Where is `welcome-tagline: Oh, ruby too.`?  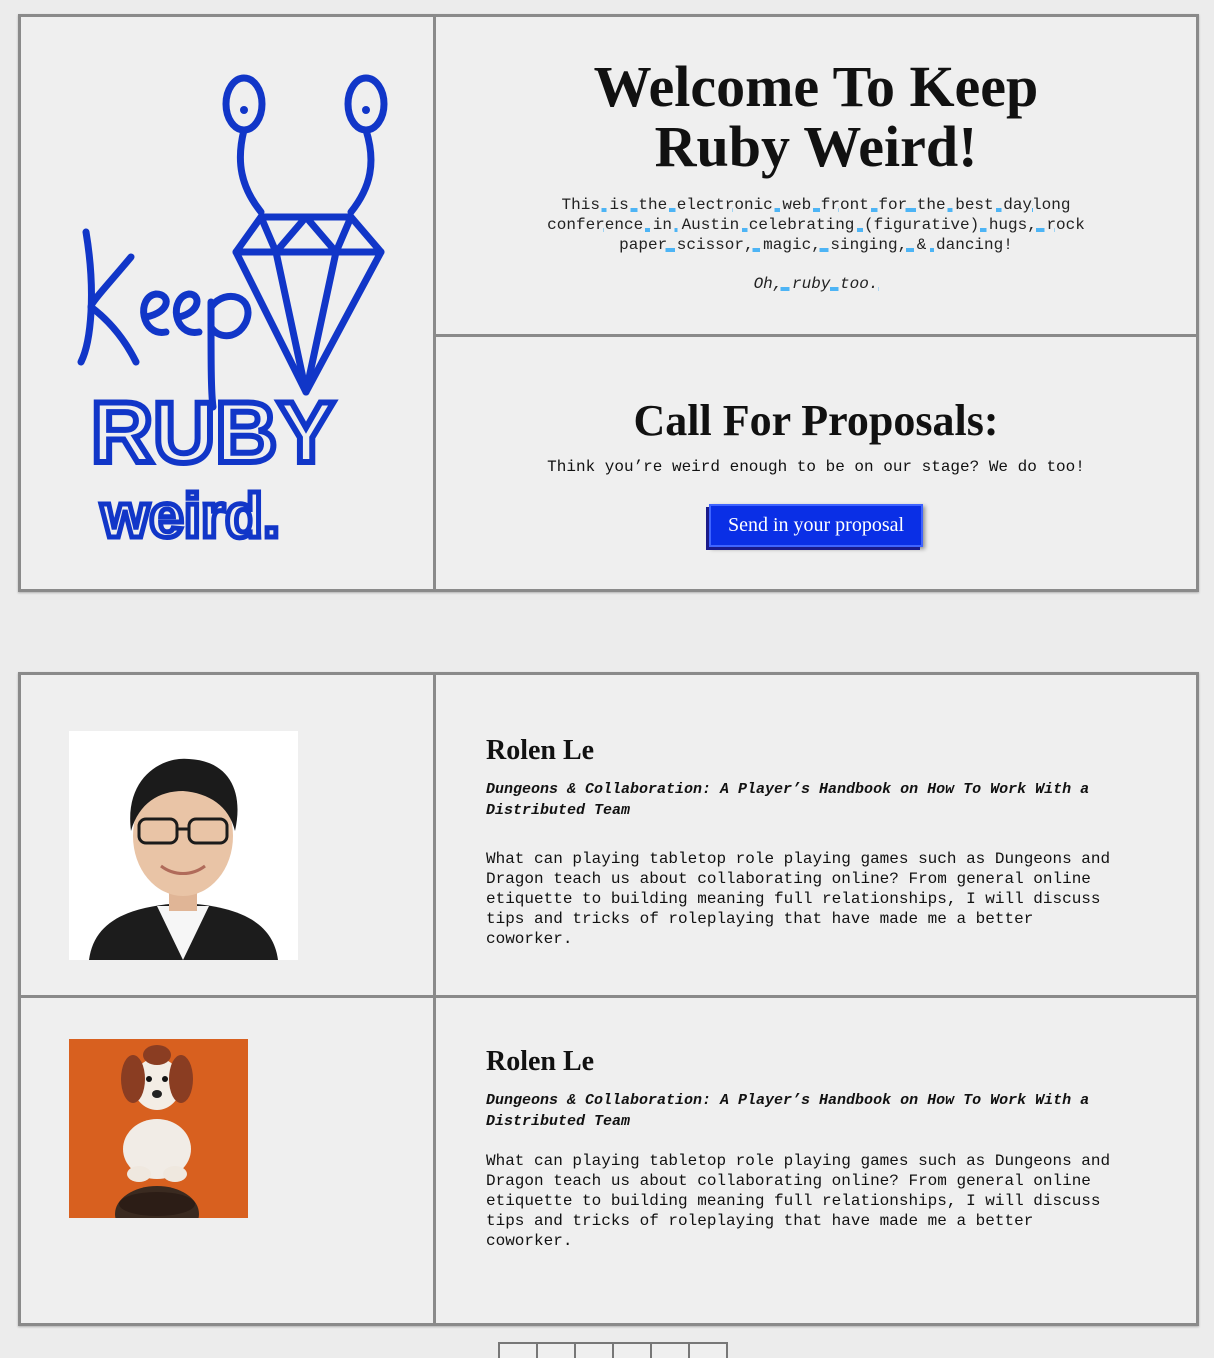
welcome-tagline: Oh, ruby too. is located at coordinates (816, 284).